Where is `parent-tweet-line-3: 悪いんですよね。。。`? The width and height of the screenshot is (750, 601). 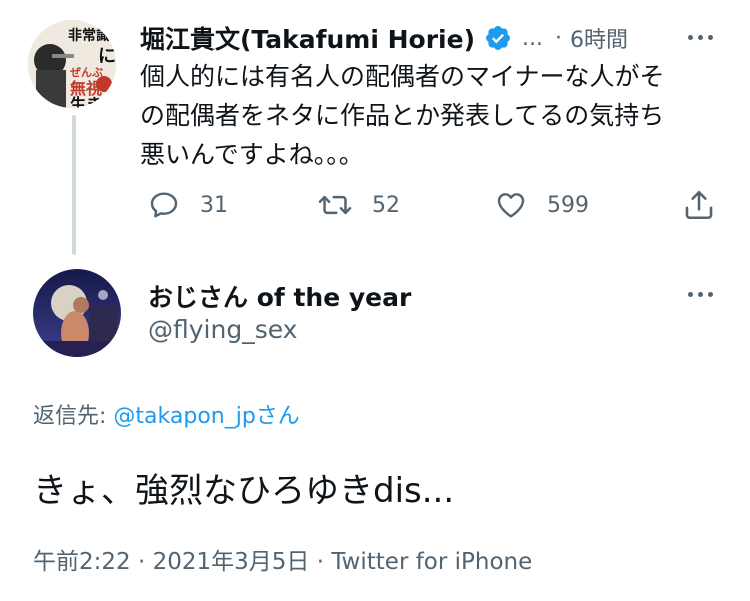 parent-tweet-line-3: 悪いんですよね。。。 is located at coordinates (252, 154).